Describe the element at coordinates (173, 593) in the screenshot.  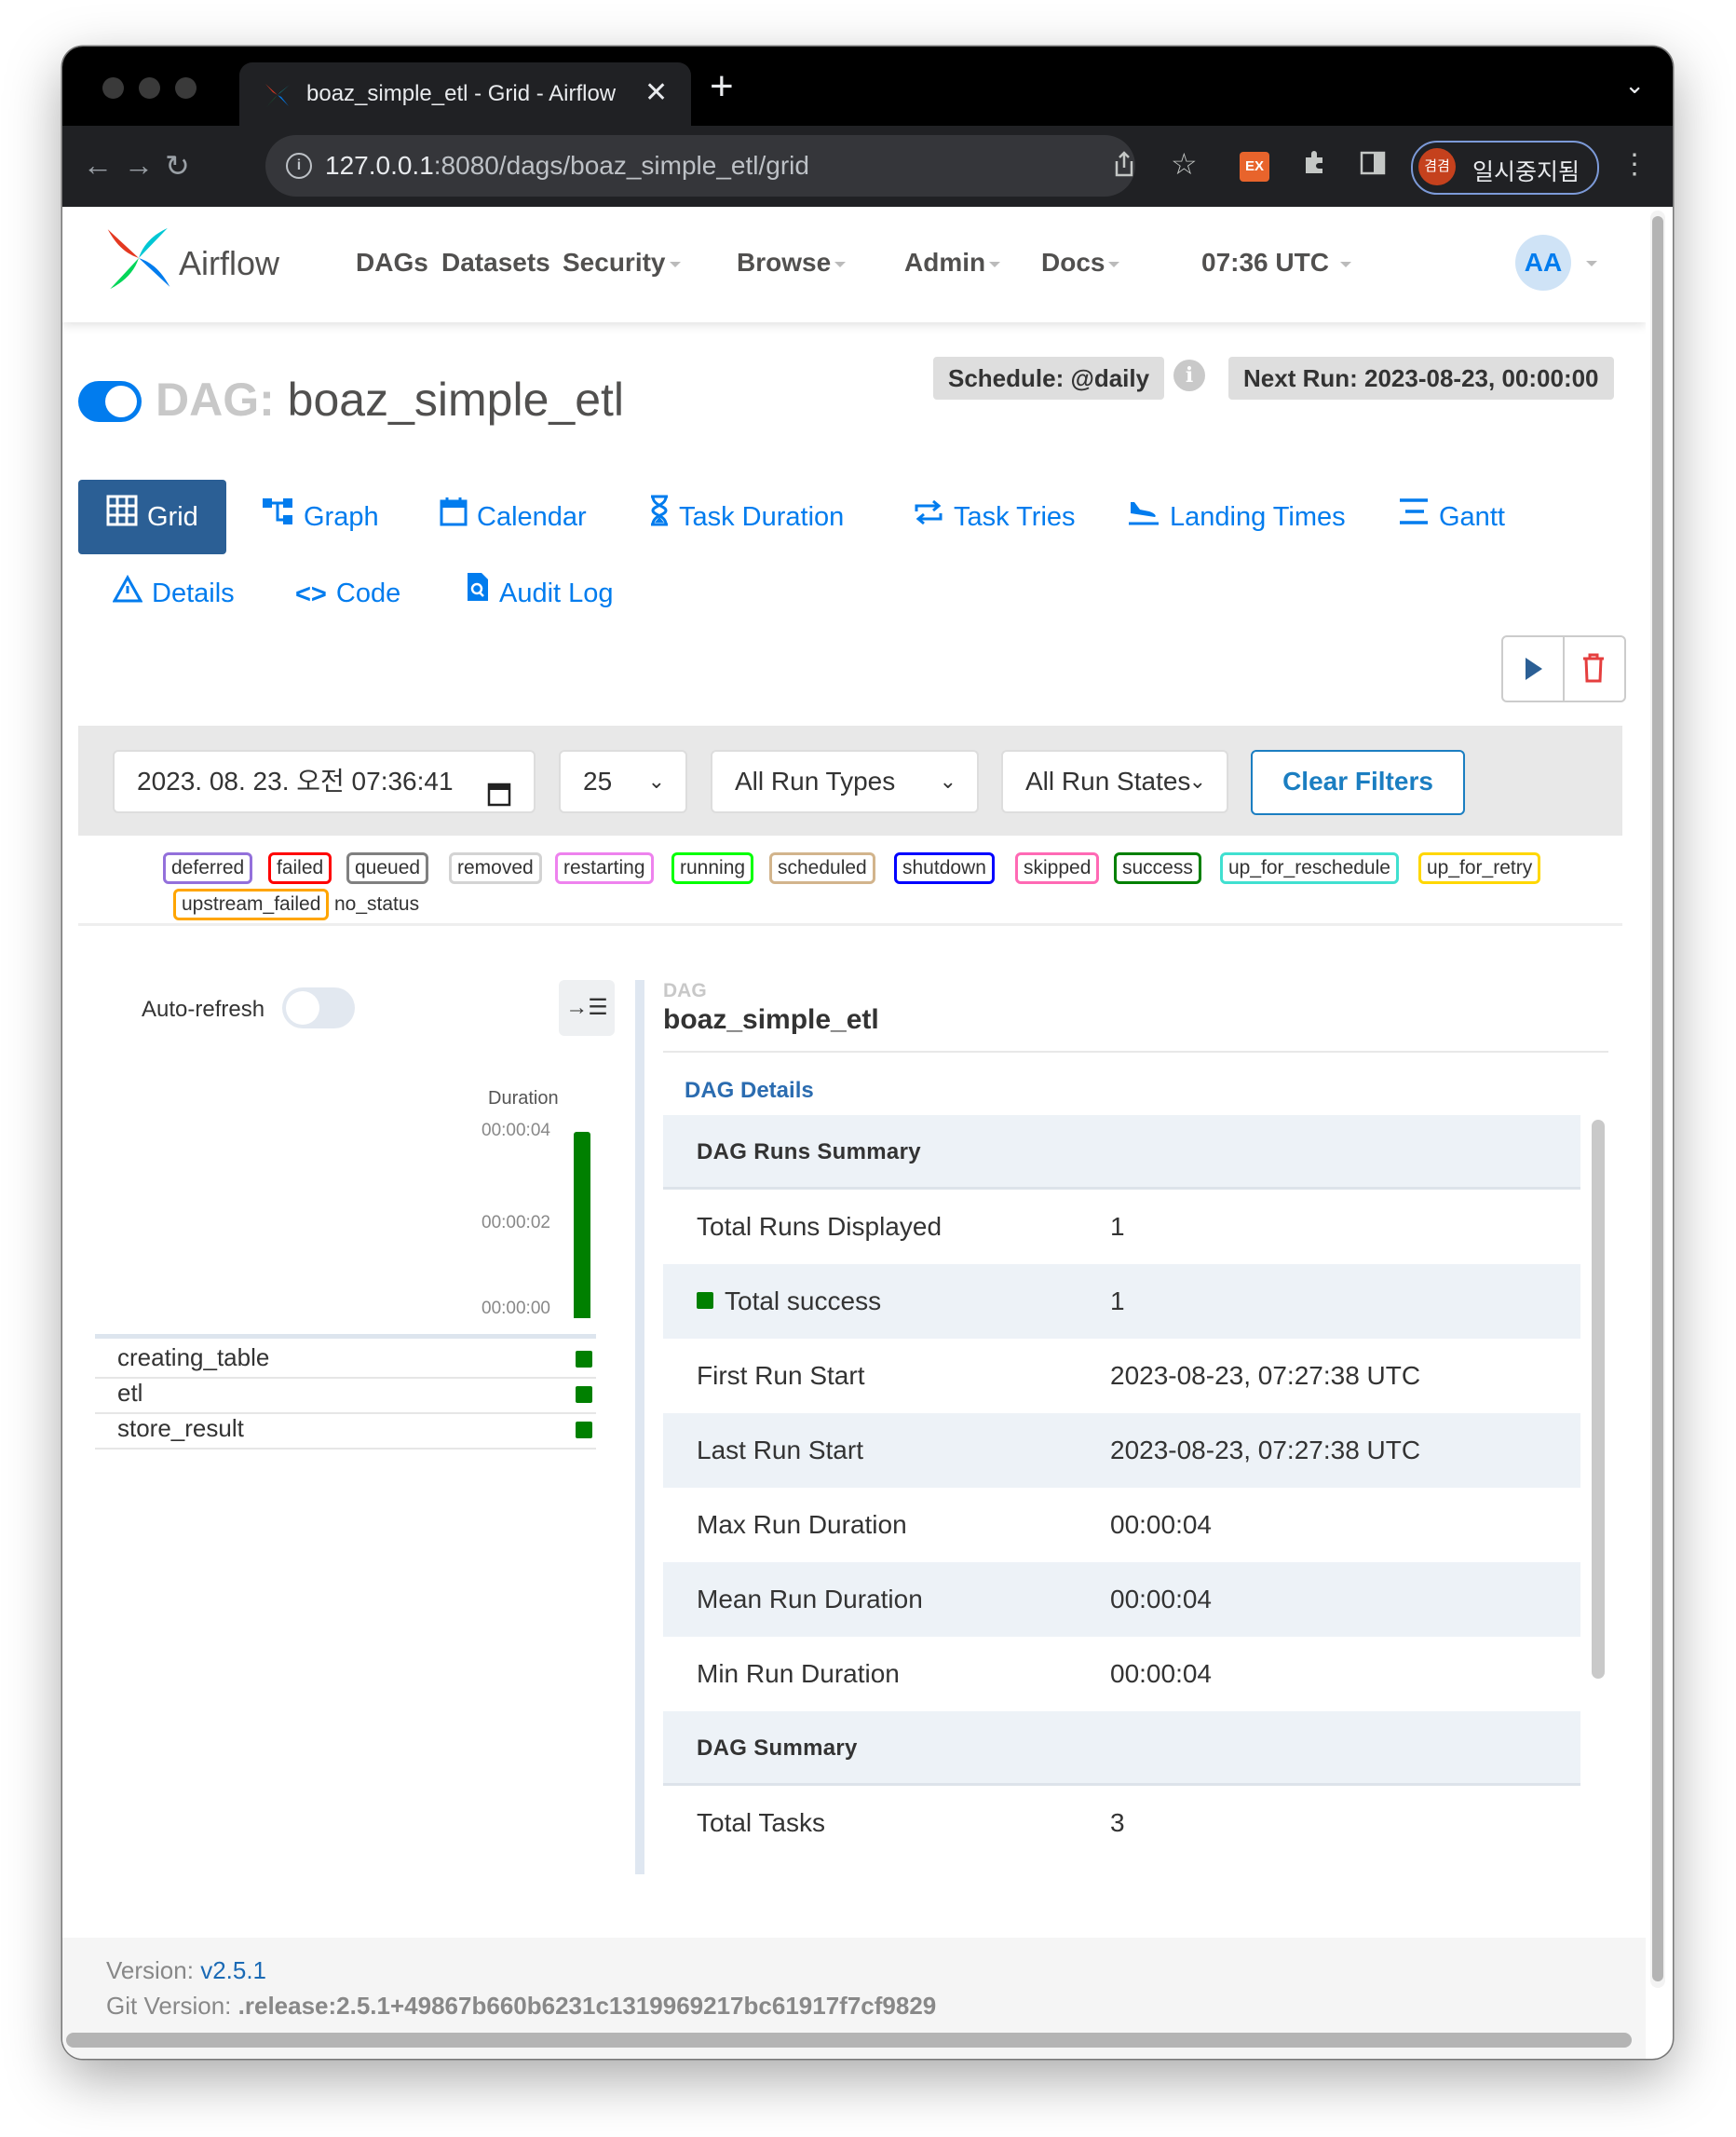
I see `tab-details: Details` at that location.